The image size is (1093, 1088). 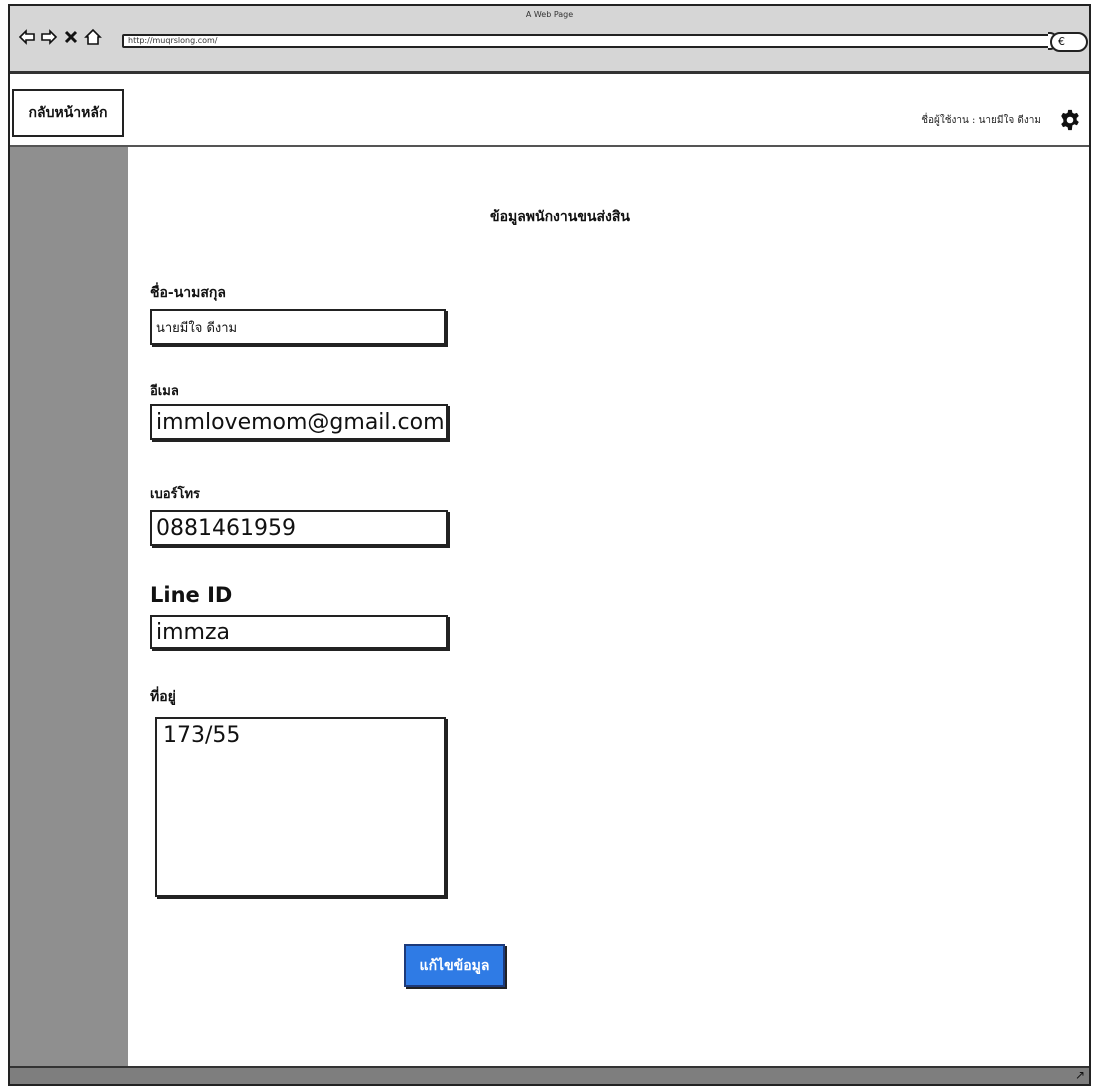 What do you see at coordinates (298, 327) in the screenshot?
I see `name-field: นายมีใจ ดีงาม` at bounding box center [298, 327].